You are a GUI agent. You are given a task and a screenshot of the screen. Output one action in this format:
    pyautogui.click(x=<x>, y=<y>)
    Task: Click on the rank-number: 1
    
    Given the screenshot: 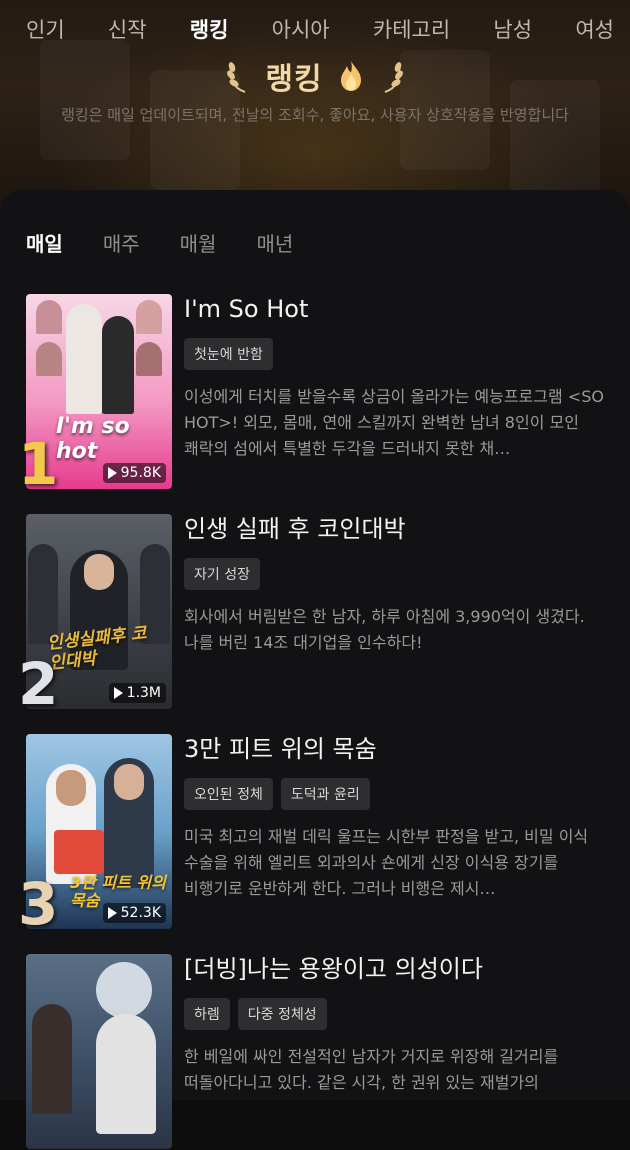 What is the action you would take?
    pyautogui.click(x=38, y=464)
    